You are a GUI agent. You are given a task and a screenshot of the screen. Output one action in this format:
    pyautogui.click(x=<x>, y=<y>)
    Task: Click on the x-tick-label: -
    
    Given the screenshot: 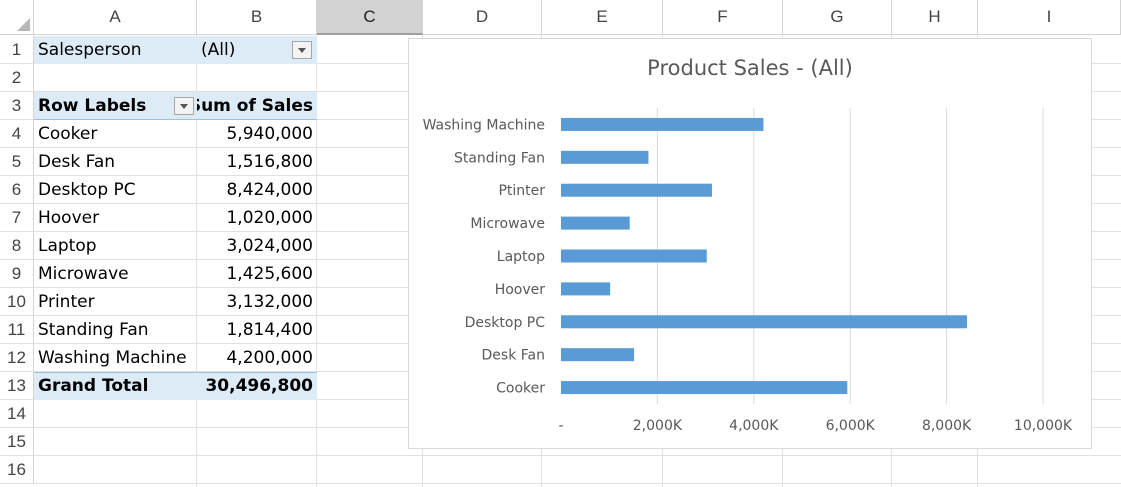 What is the action you would take?
    pyautogui.click(x=560, y=426)
    